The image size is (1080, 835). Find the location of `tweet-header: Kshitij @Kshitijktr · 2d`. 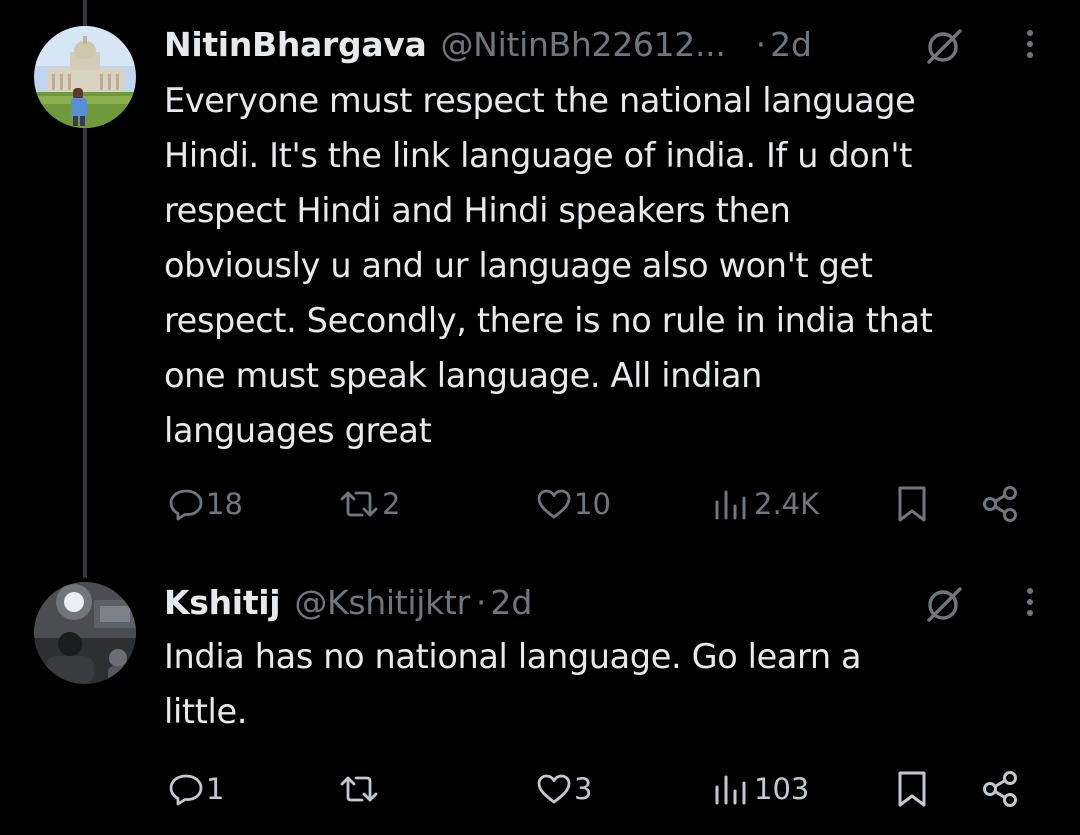

tweet-header: Kshitij @Kshitijktr · 2d is located at coordinates (622, 602).